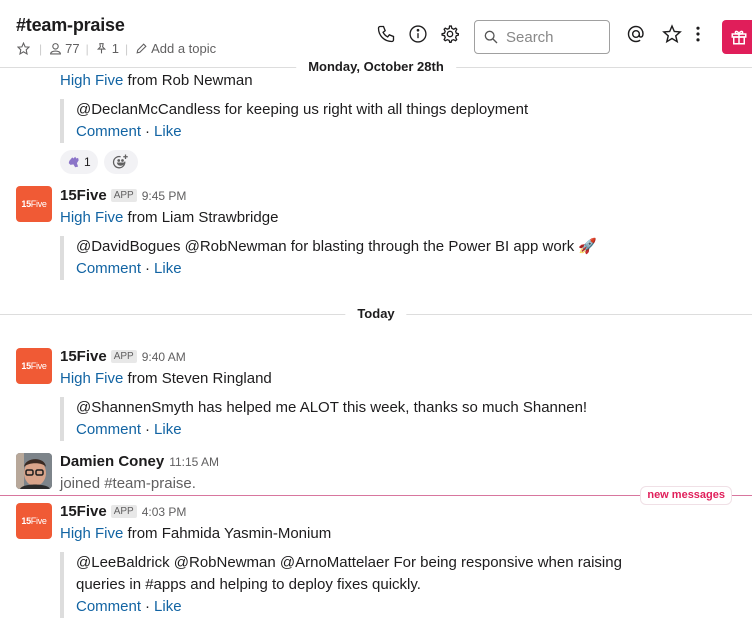  What do you see at coordinates (73, 162) in the screenshot?
I see `high-five-icon` at bounding box center [73, 162].